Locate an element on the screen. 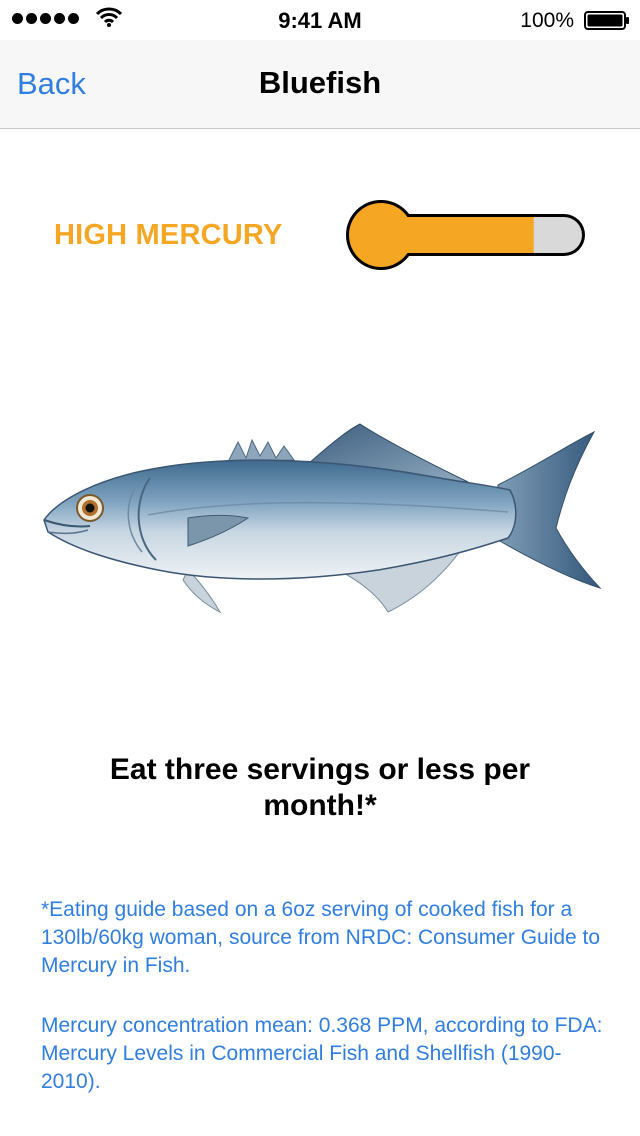 This screenshot has height=1136, width=640. status-bar: 9:41 AM 100% is located at coordinates (320, 20).